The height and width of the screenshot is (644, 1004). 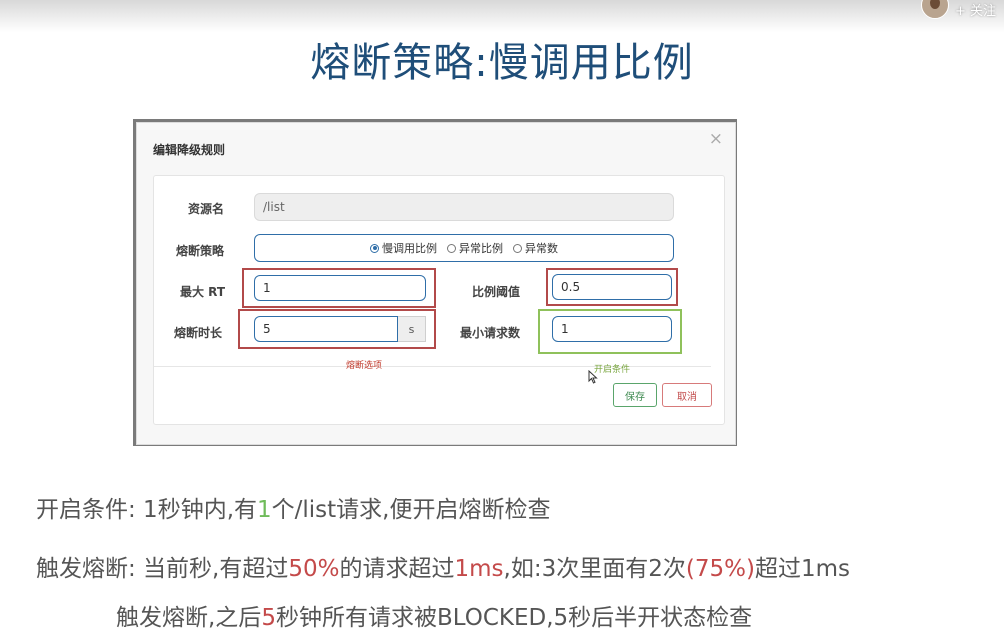 I want to click on strategy-option-label: 异常数, so click(x=541, y=248).